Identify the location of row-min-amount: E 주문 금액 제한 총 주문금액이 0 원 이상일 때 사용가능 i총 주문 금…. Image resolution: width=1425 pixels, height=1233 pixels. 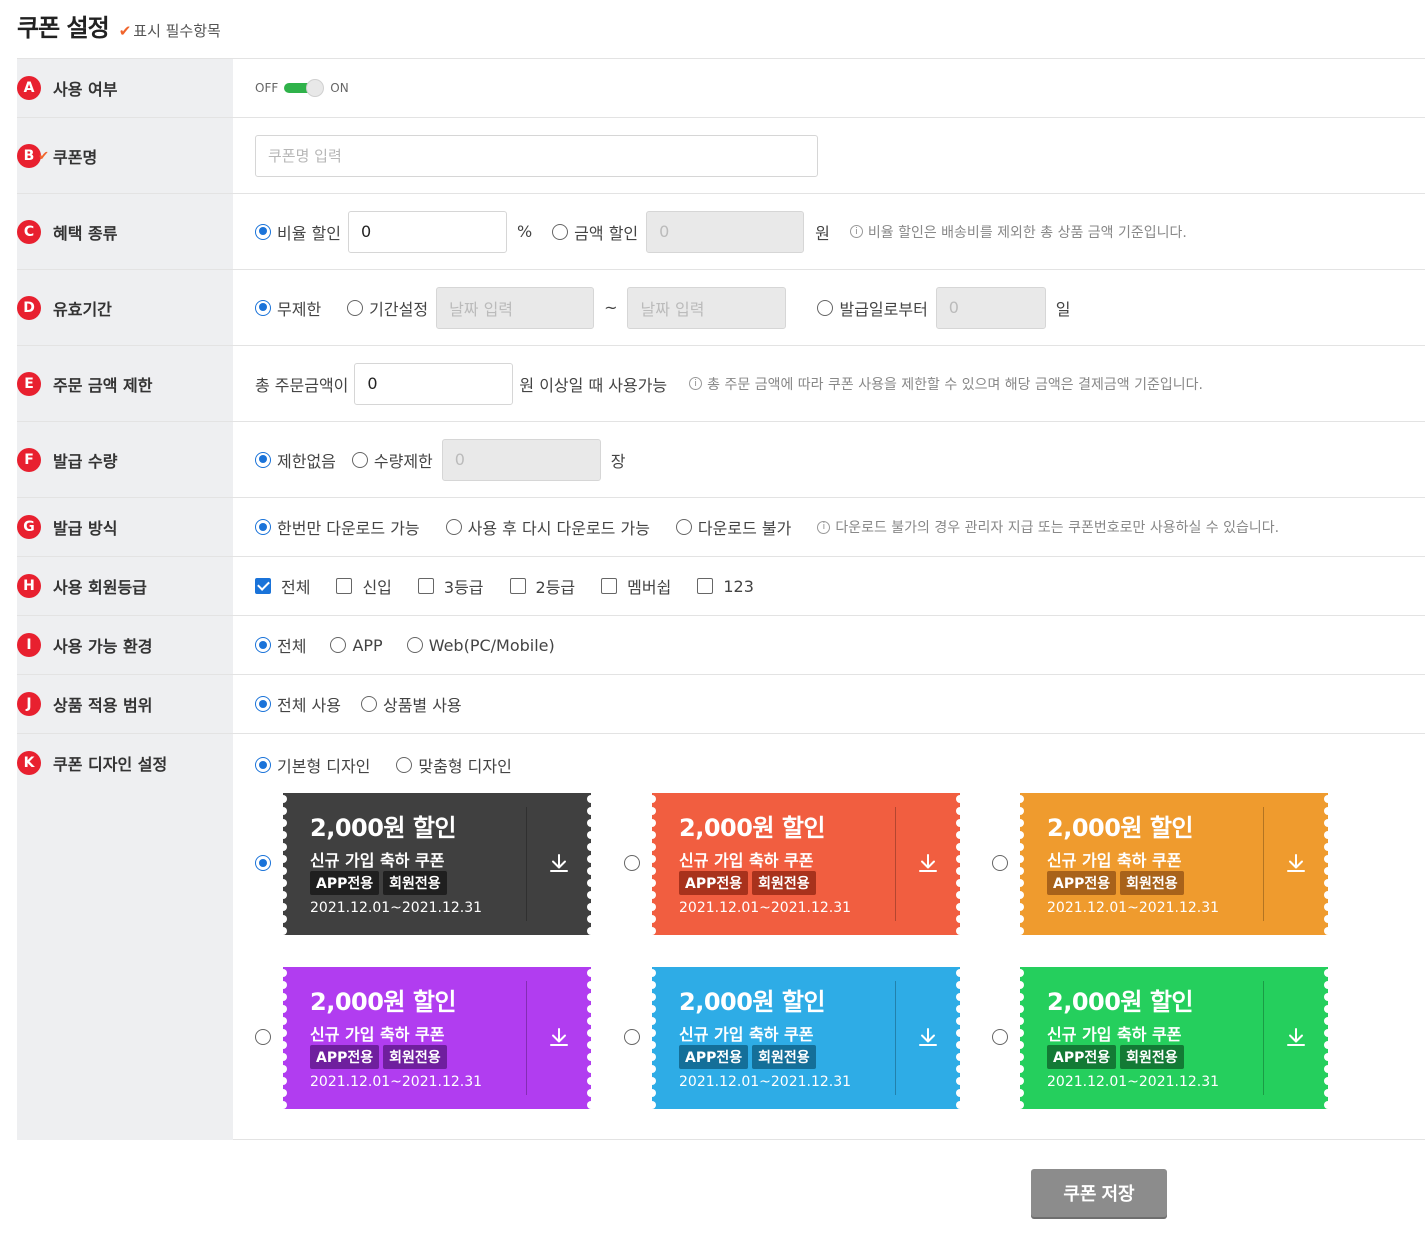
(721, 384).